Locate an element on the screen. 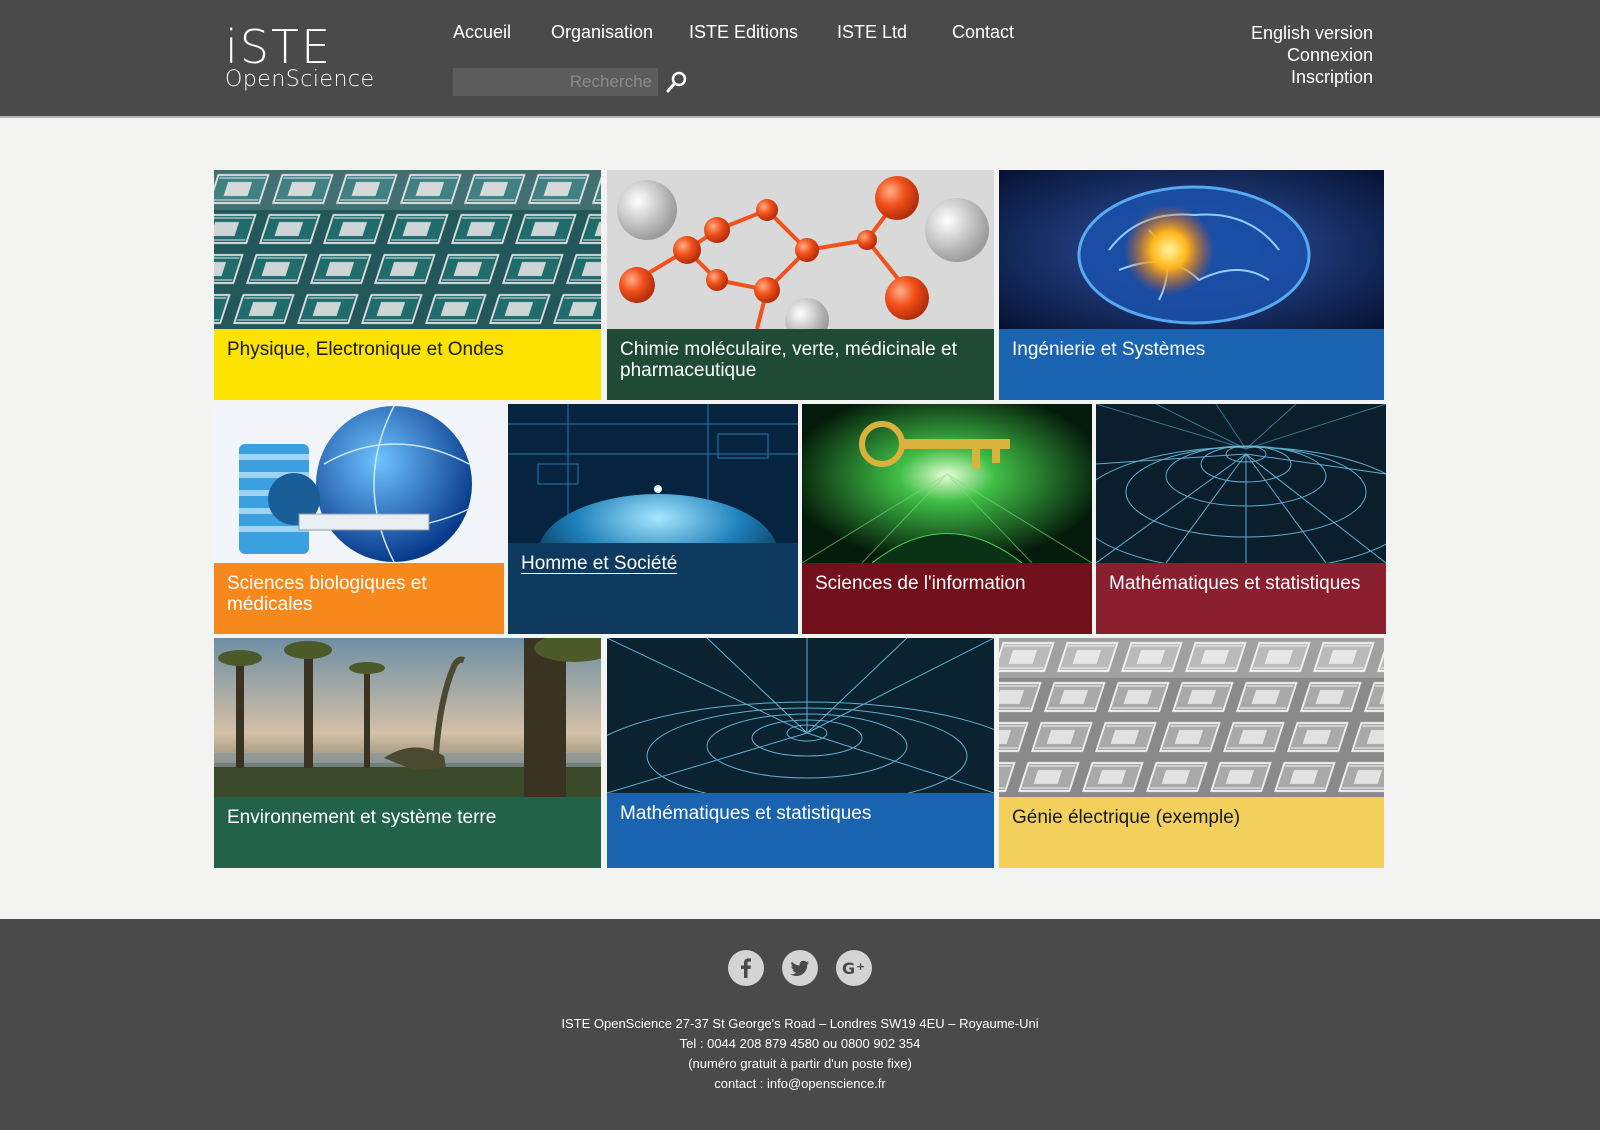  tile-environnement: Environnement et système terre is located at coordinates (407, 753).